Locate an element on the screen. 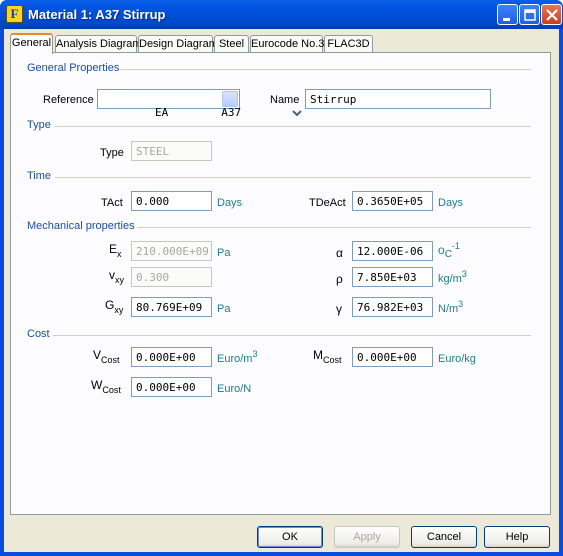 Image resolution: width=563 pixels, height=556 pixels. rho-label: ρ is located at coordinates (339, 279).